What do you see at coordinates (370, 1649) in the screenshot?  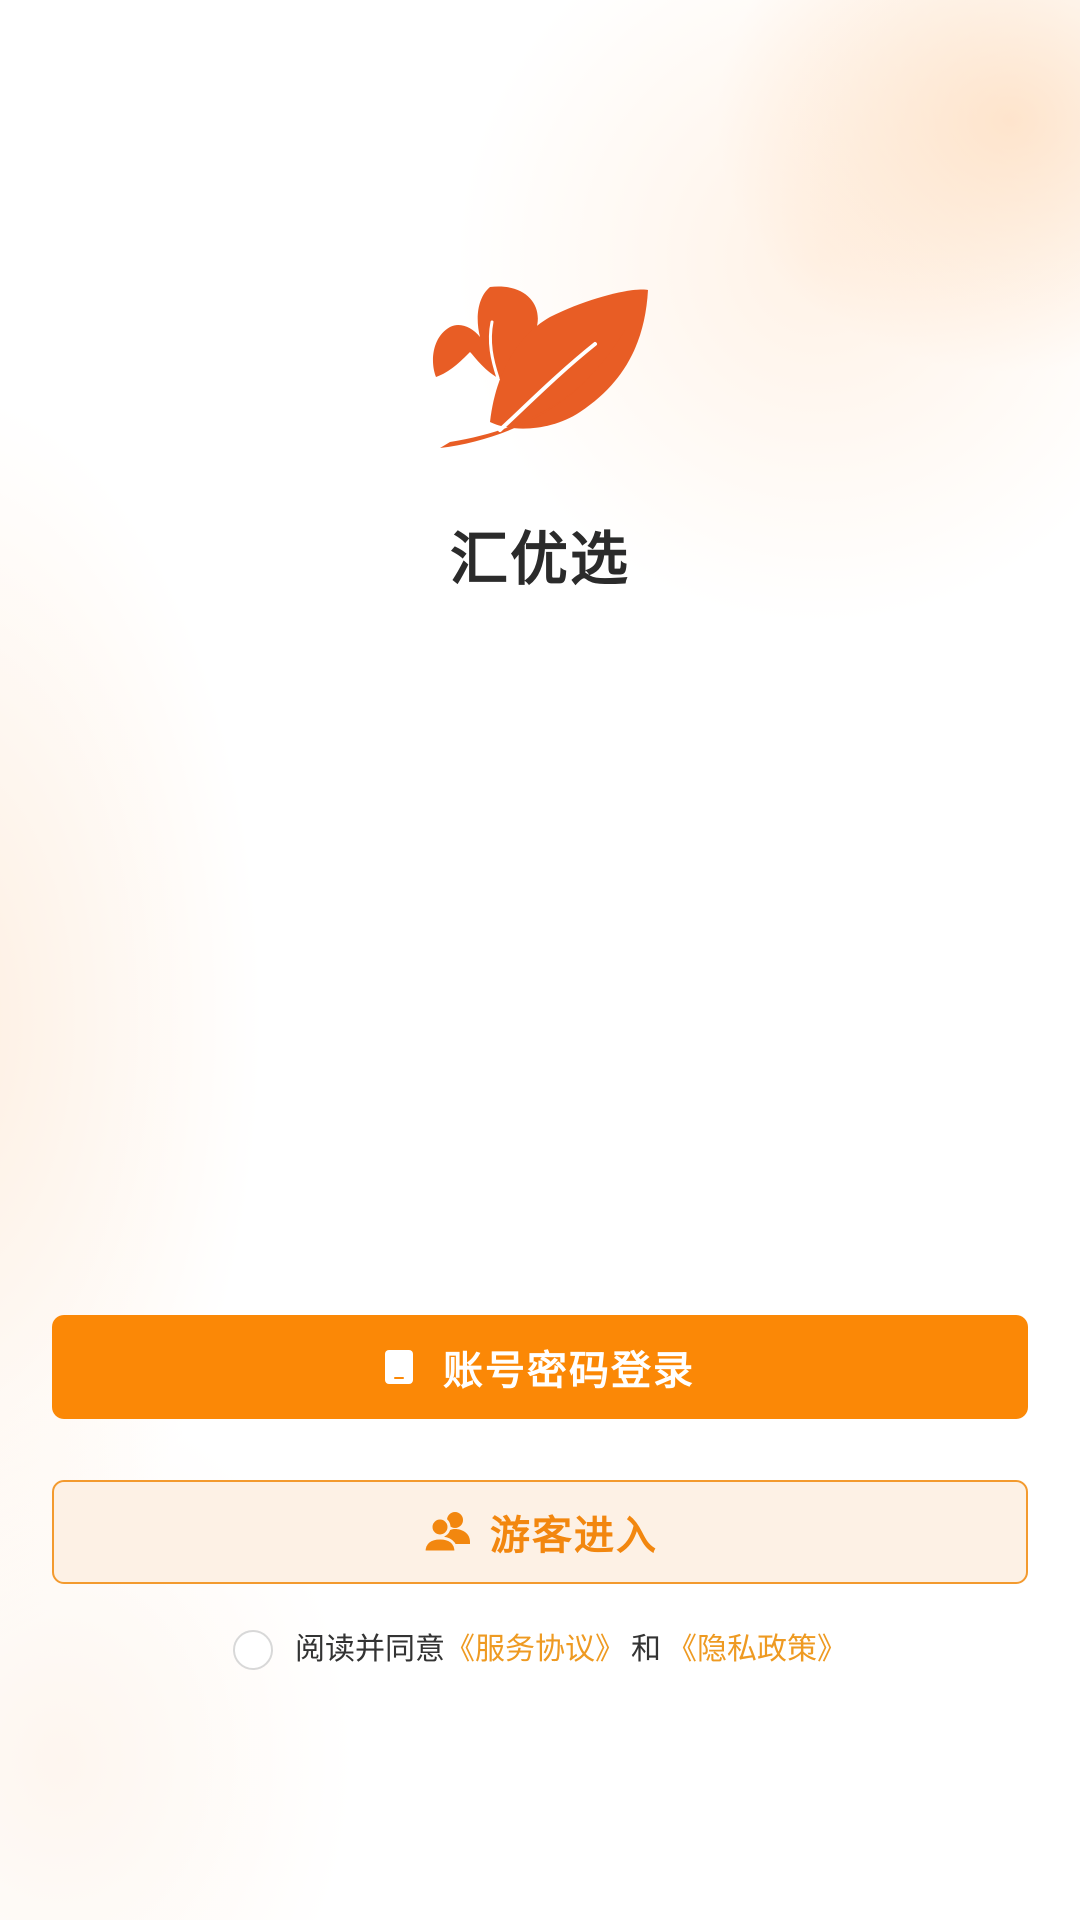 I see `agreement-prefix: 阅读并同意` at bounding box center [370, 1649].